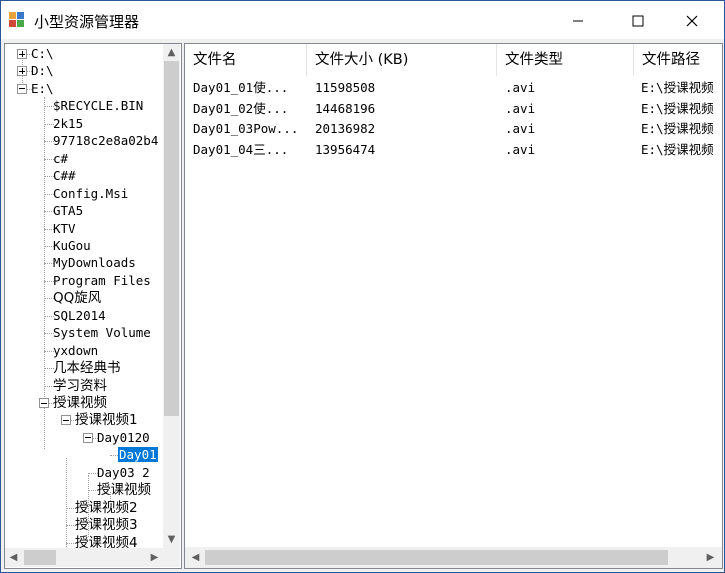 The width and height of the screenshot is (725, 573). I want to click on tree-node: 授课视频2, so click(106, 508).